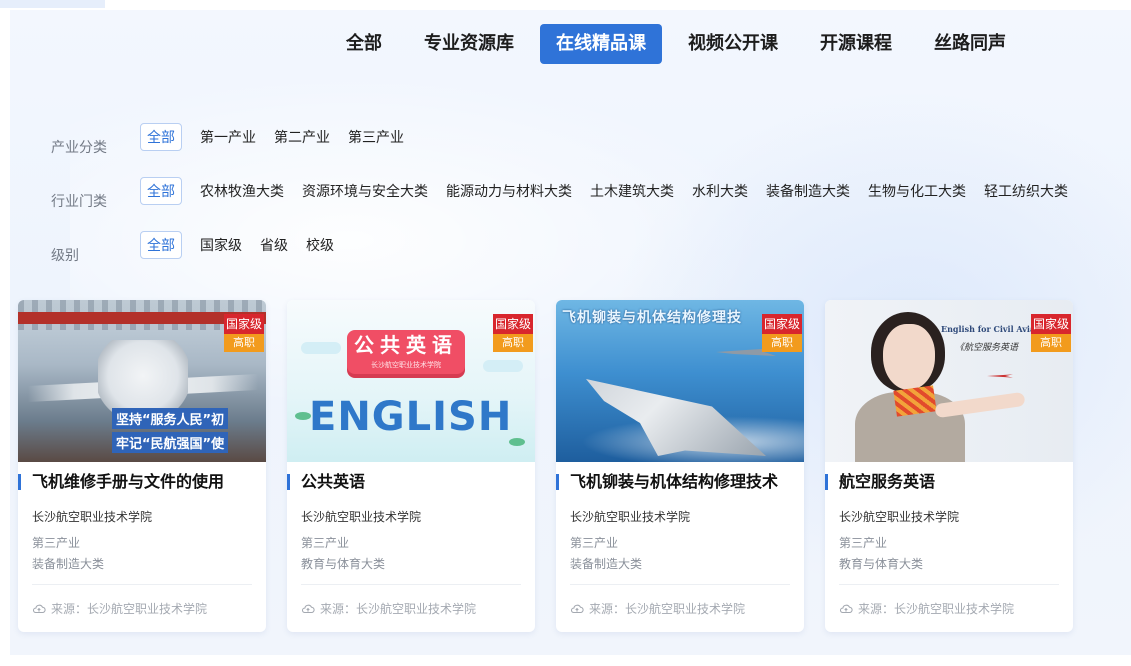 This screenshot has height=666, width=1131. Describe the element at coordinates (601, 44) in the screenshot. I see `tab-online-quality-course: 在线精品课` at that location.